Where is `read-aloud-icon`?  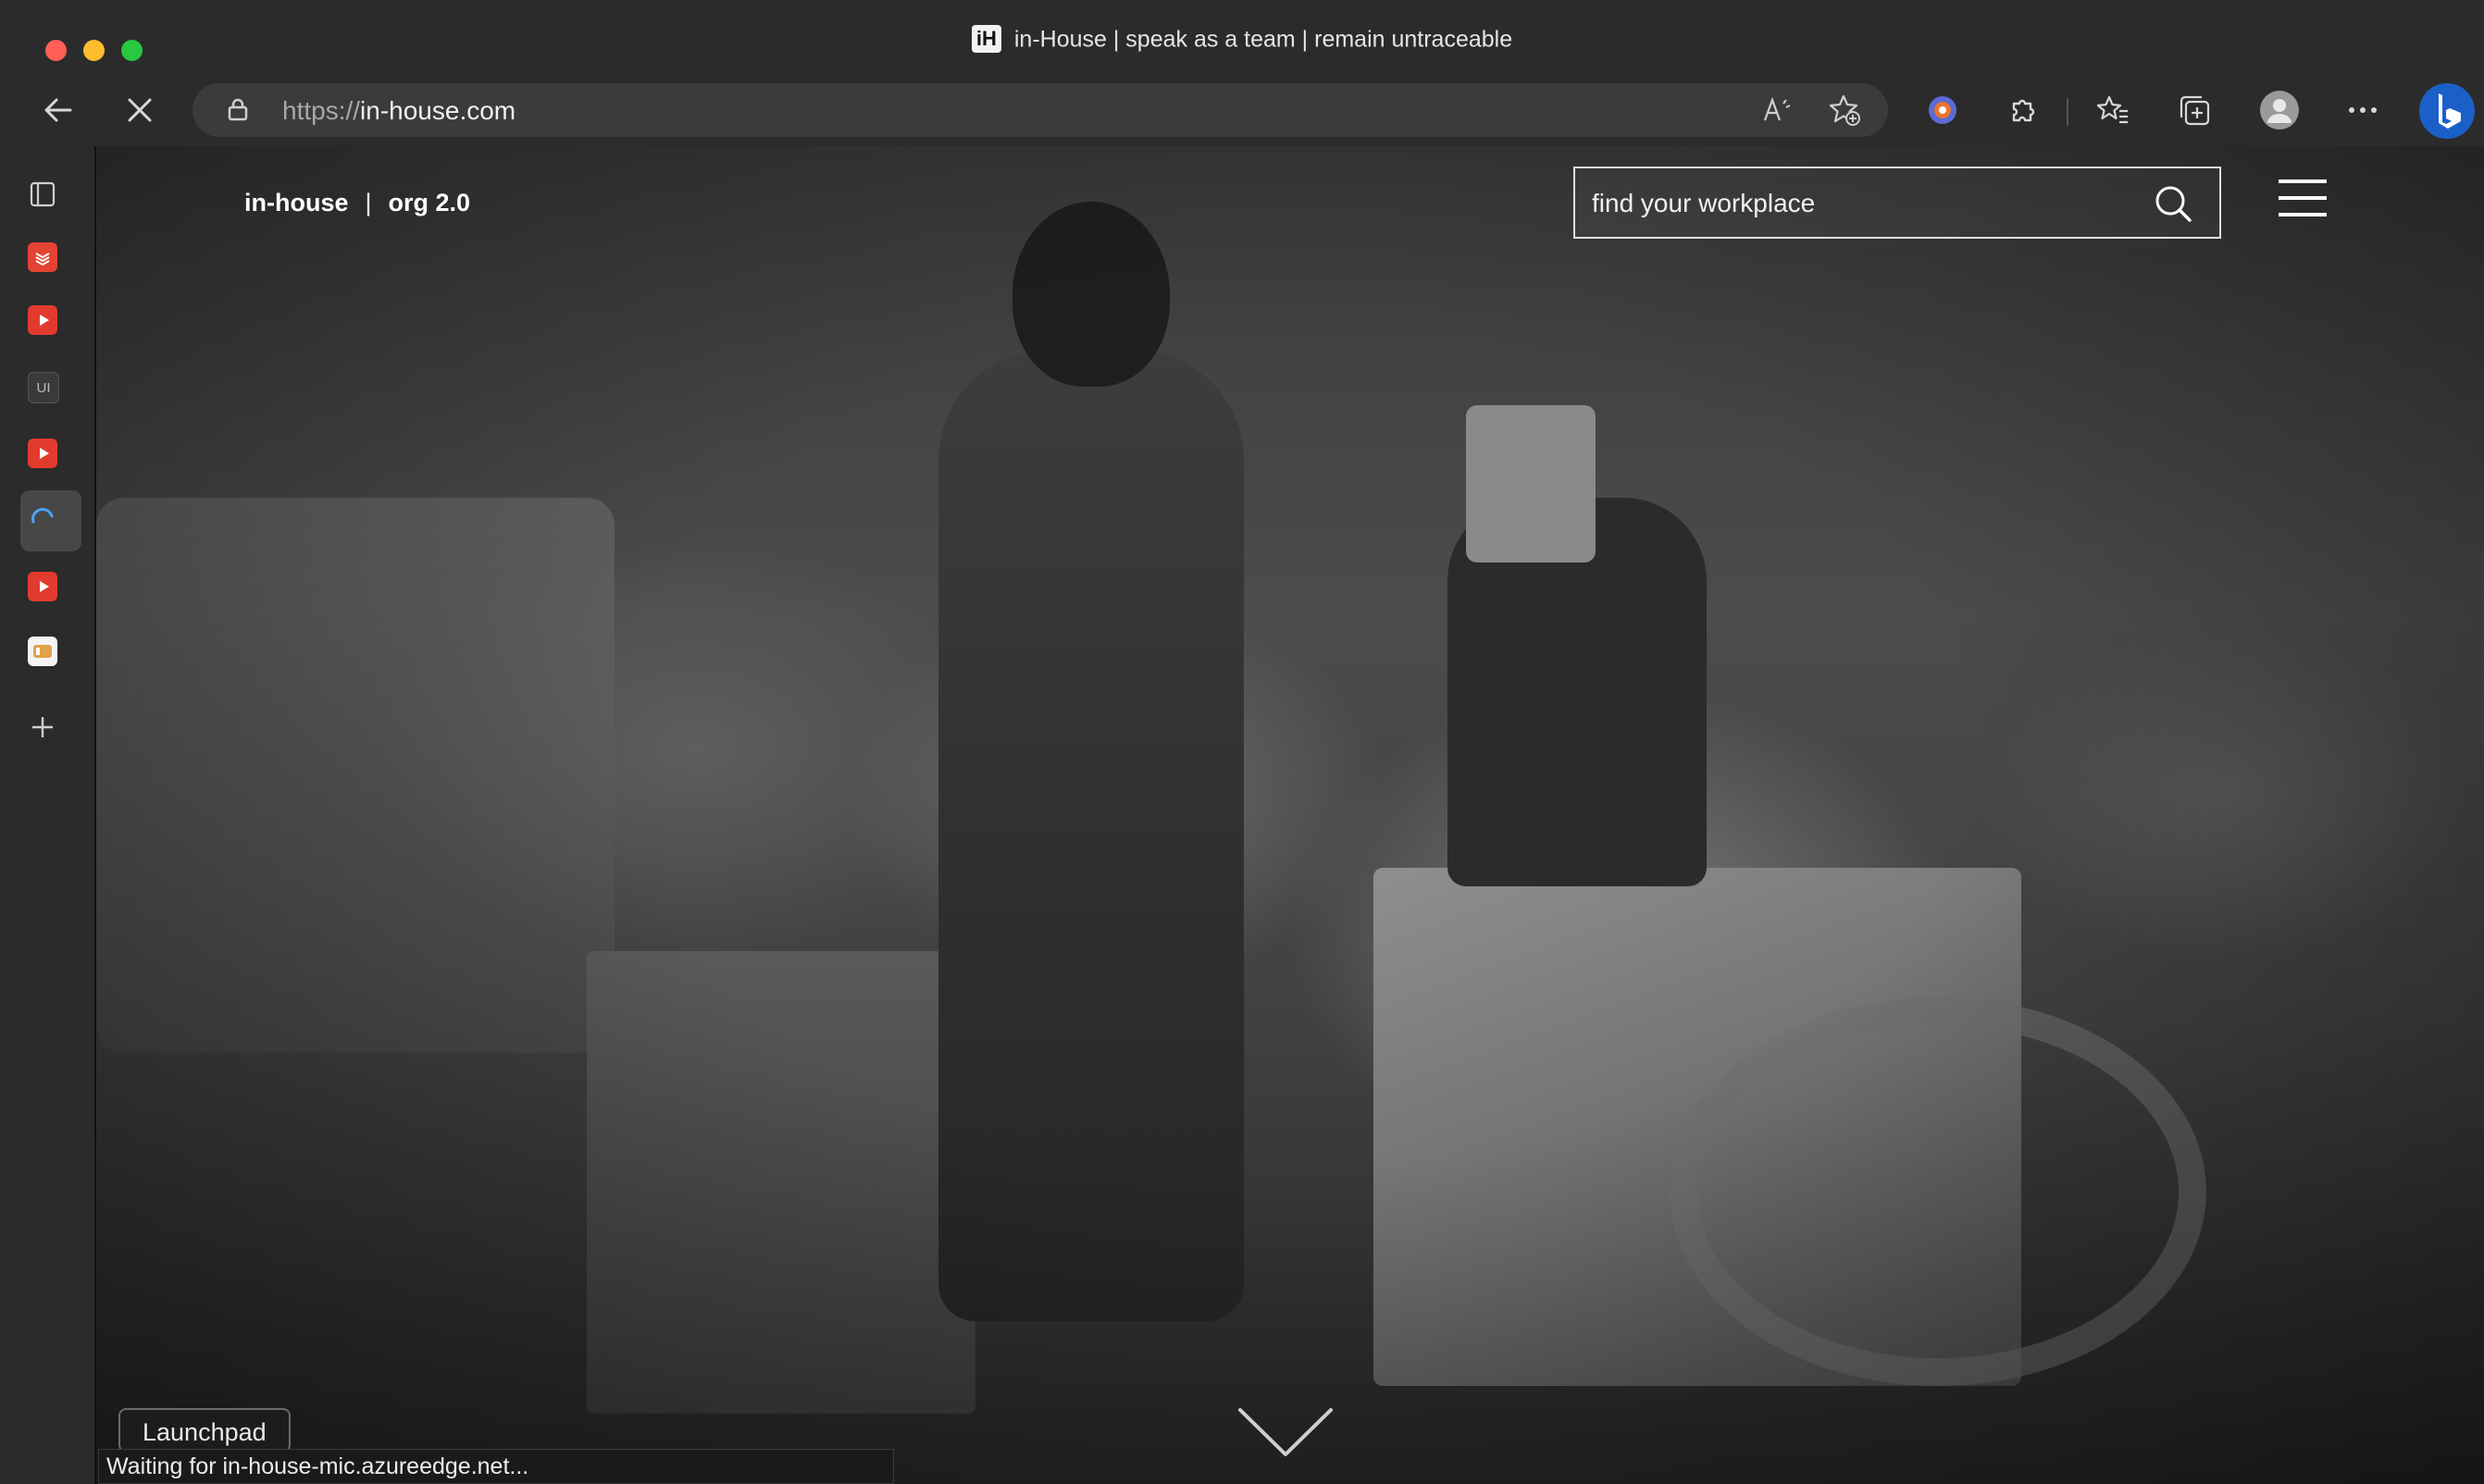 read-aloud-icon is located at coordinates (1777, 111).